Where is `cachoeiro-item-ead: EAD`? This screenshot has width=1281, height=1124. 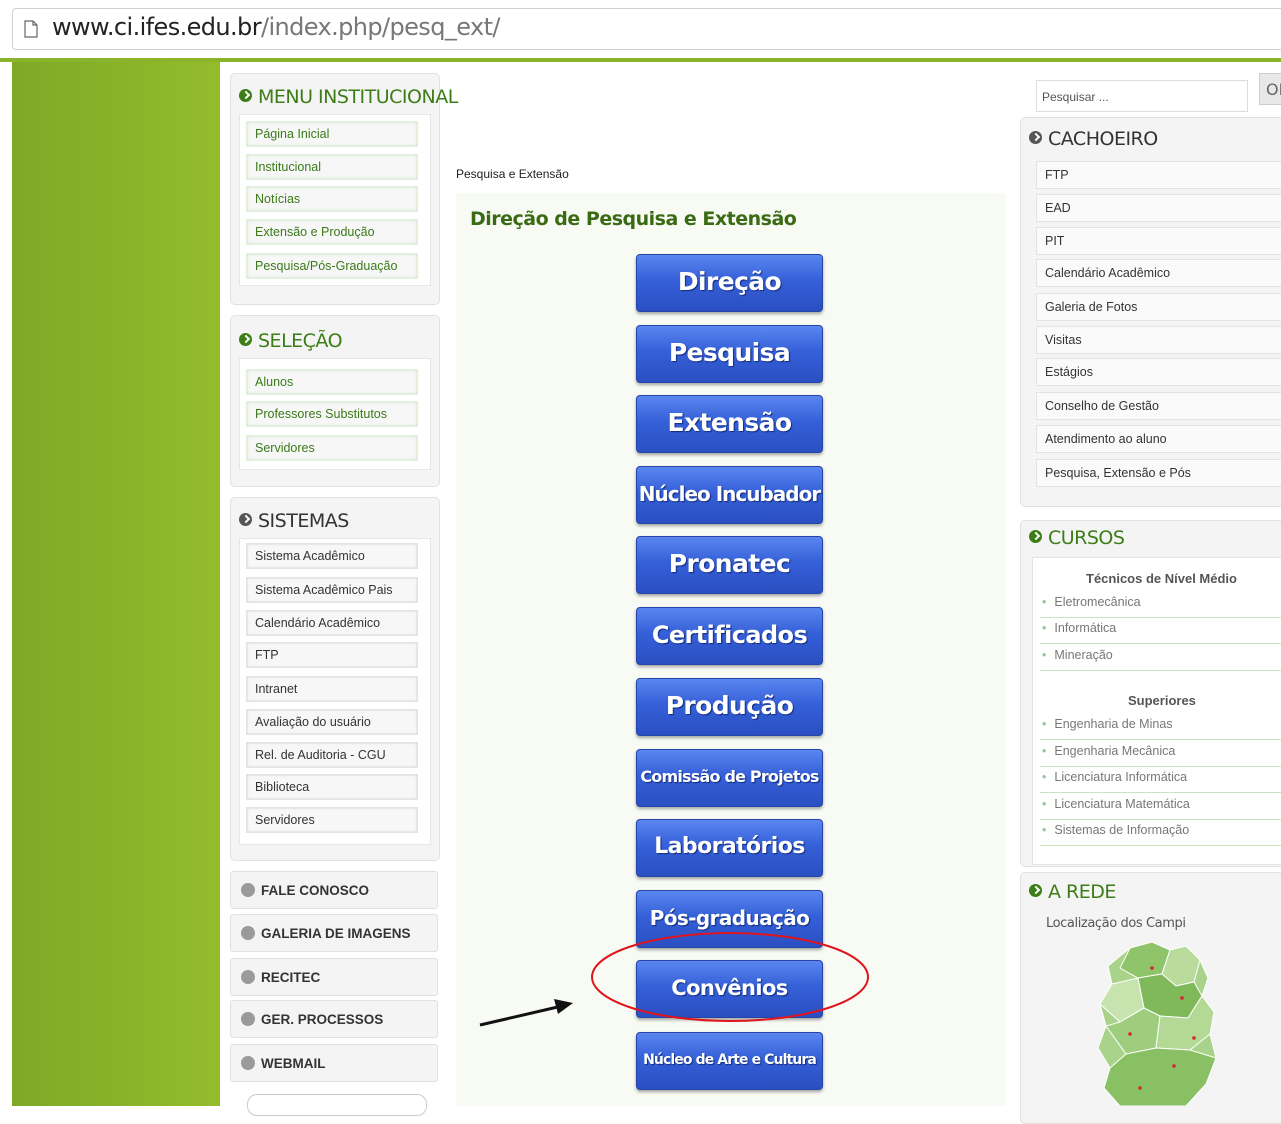 cachoeiro-item-ead: EAD is located at coordinates (1158, 208).